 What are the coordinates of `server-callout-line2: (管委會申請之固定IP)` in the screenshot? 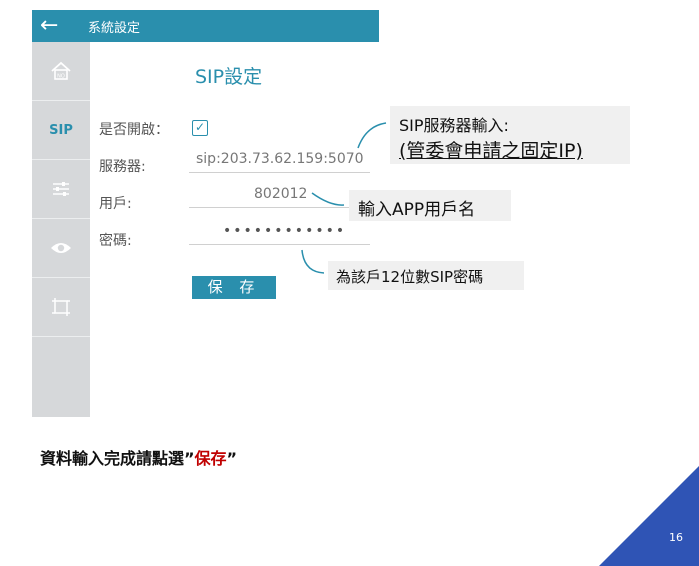 It's located at (491, 151).